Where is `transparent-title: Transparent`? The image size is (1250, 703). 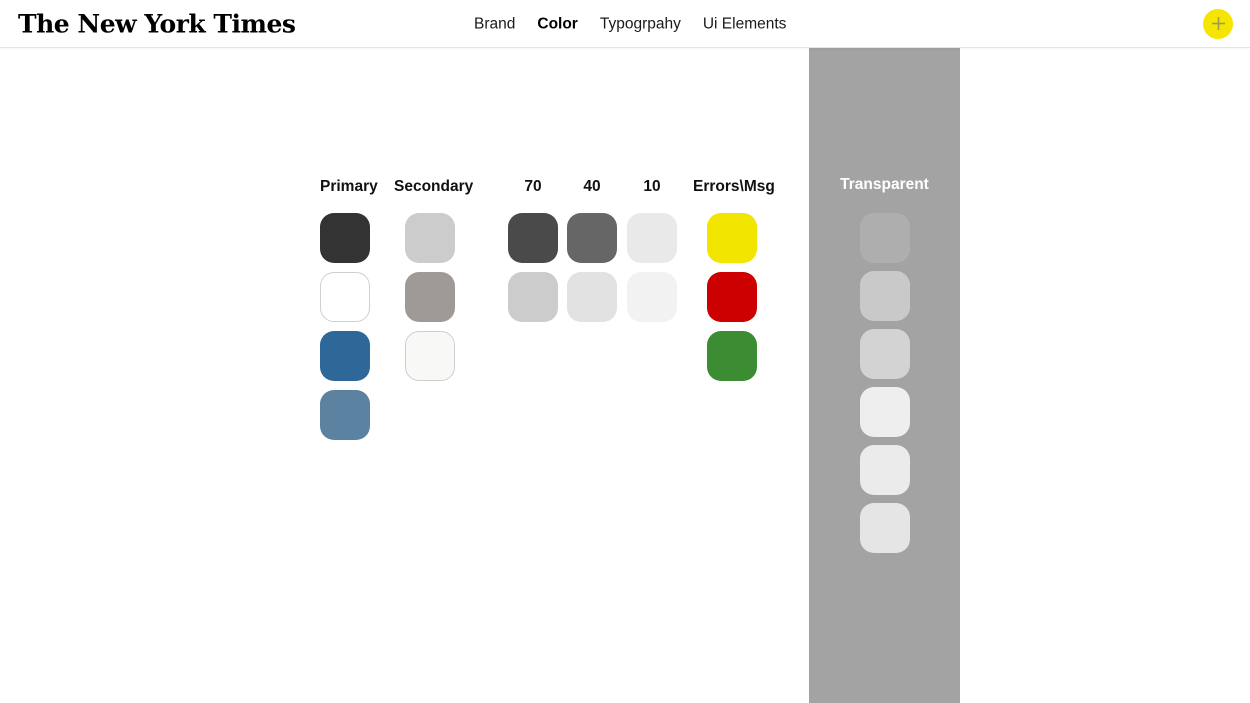 transparent-title: Transparent is located at coordinates (884, 184).